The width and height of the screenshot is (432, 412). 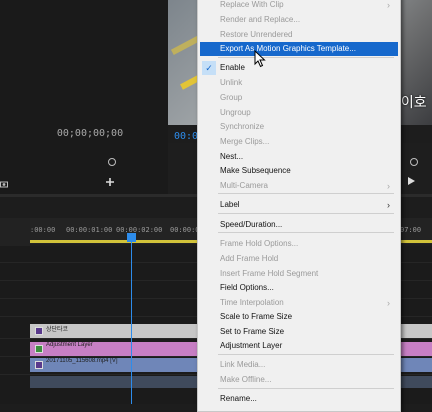 I want to click on ruler-tick-label: 07:00, so click(x=411, y=230).